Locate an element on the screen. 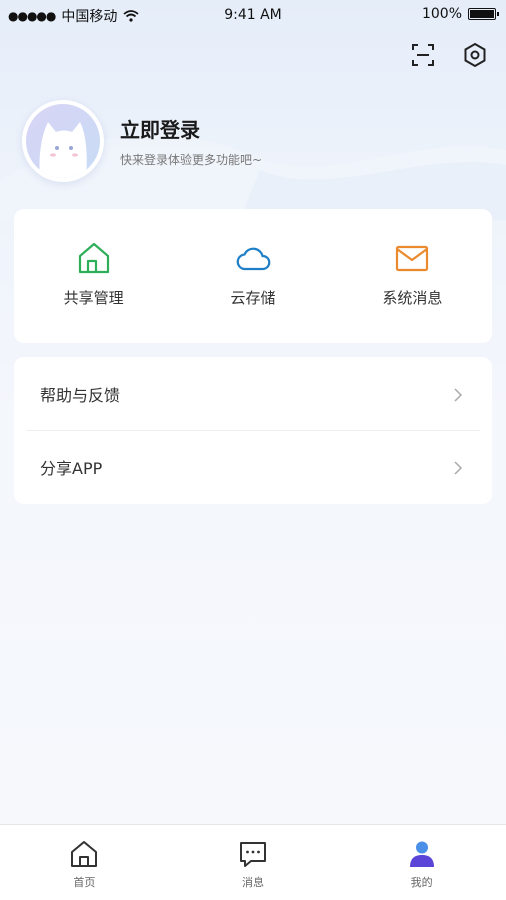 This screenshot has width=506, height=900. tab-bar: 首页 消息 我的 is located at coordinates (253, 862).